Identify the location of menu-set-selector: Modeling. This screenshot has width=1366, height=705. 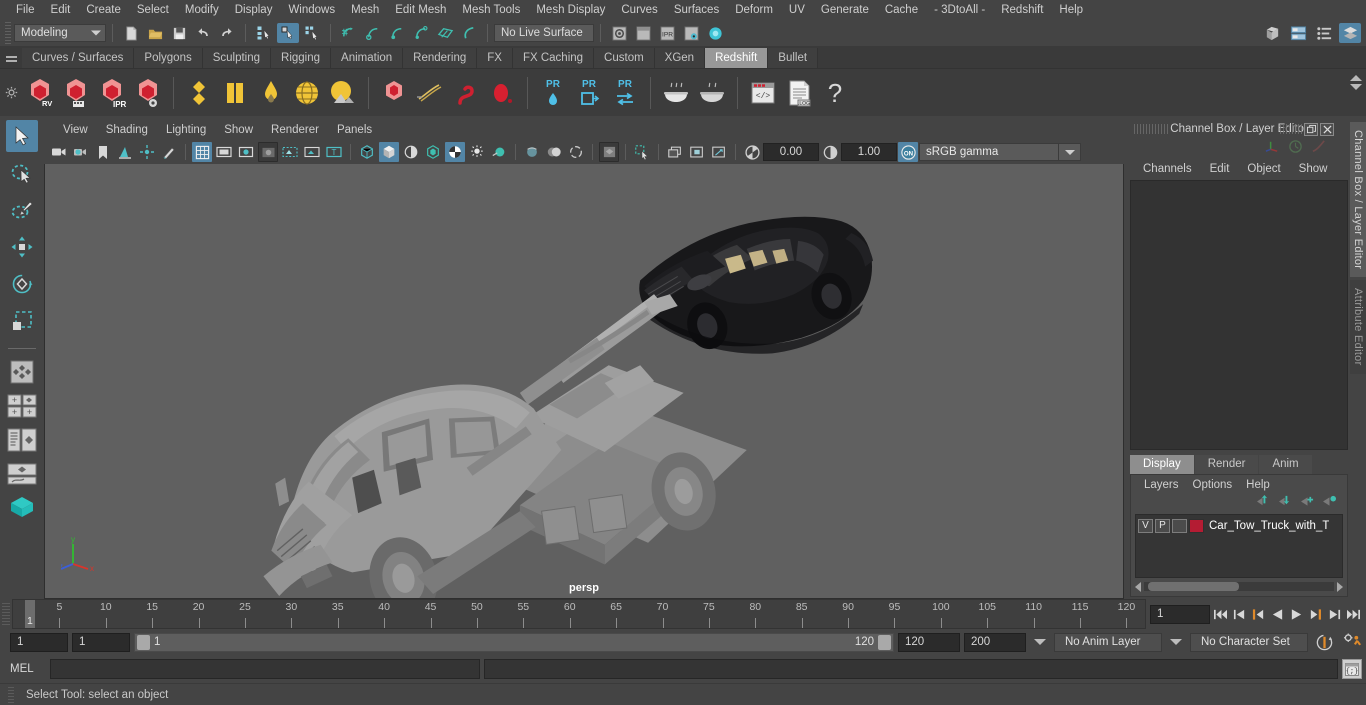
(60, 33).